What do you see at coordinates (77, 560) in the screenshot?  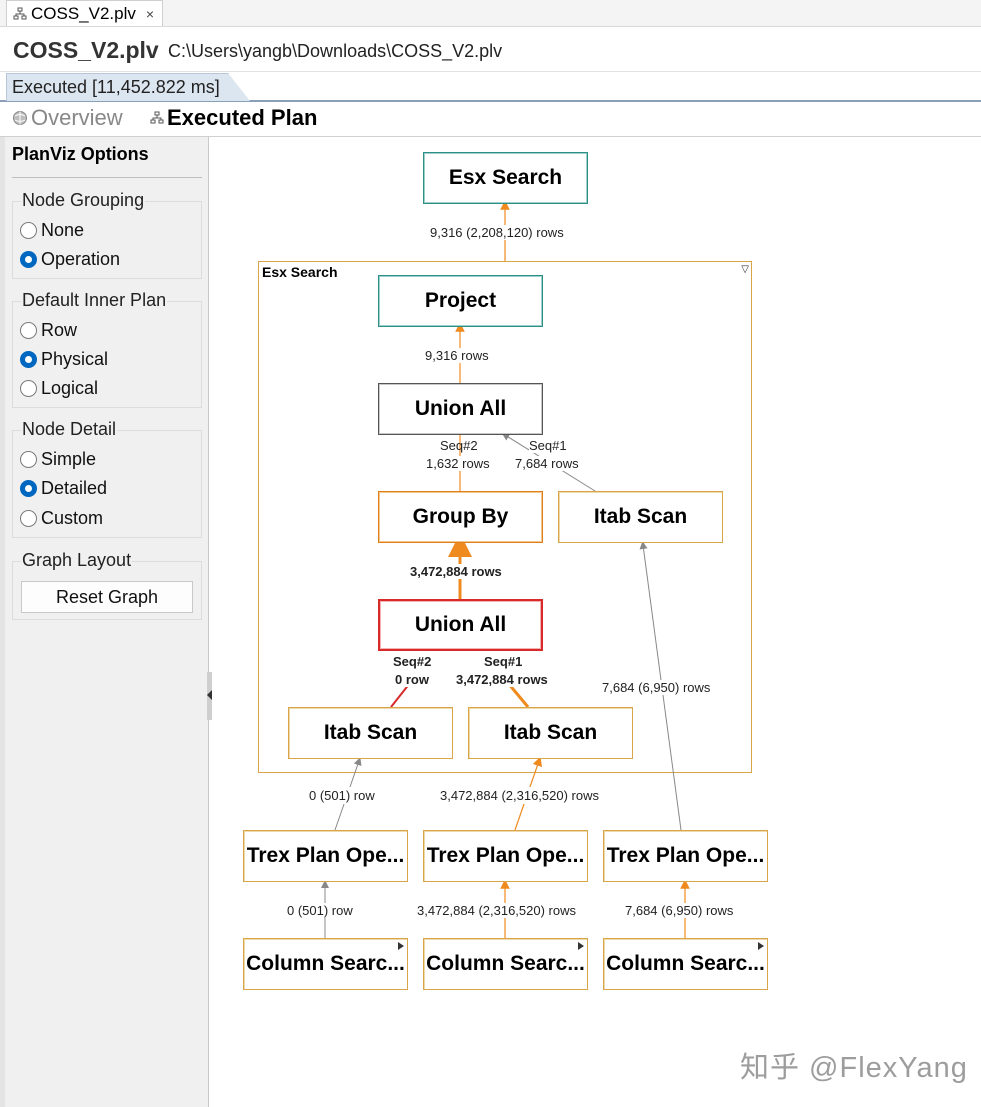 I see `group-title: Graph Layout` at bounding box center [77, 560].